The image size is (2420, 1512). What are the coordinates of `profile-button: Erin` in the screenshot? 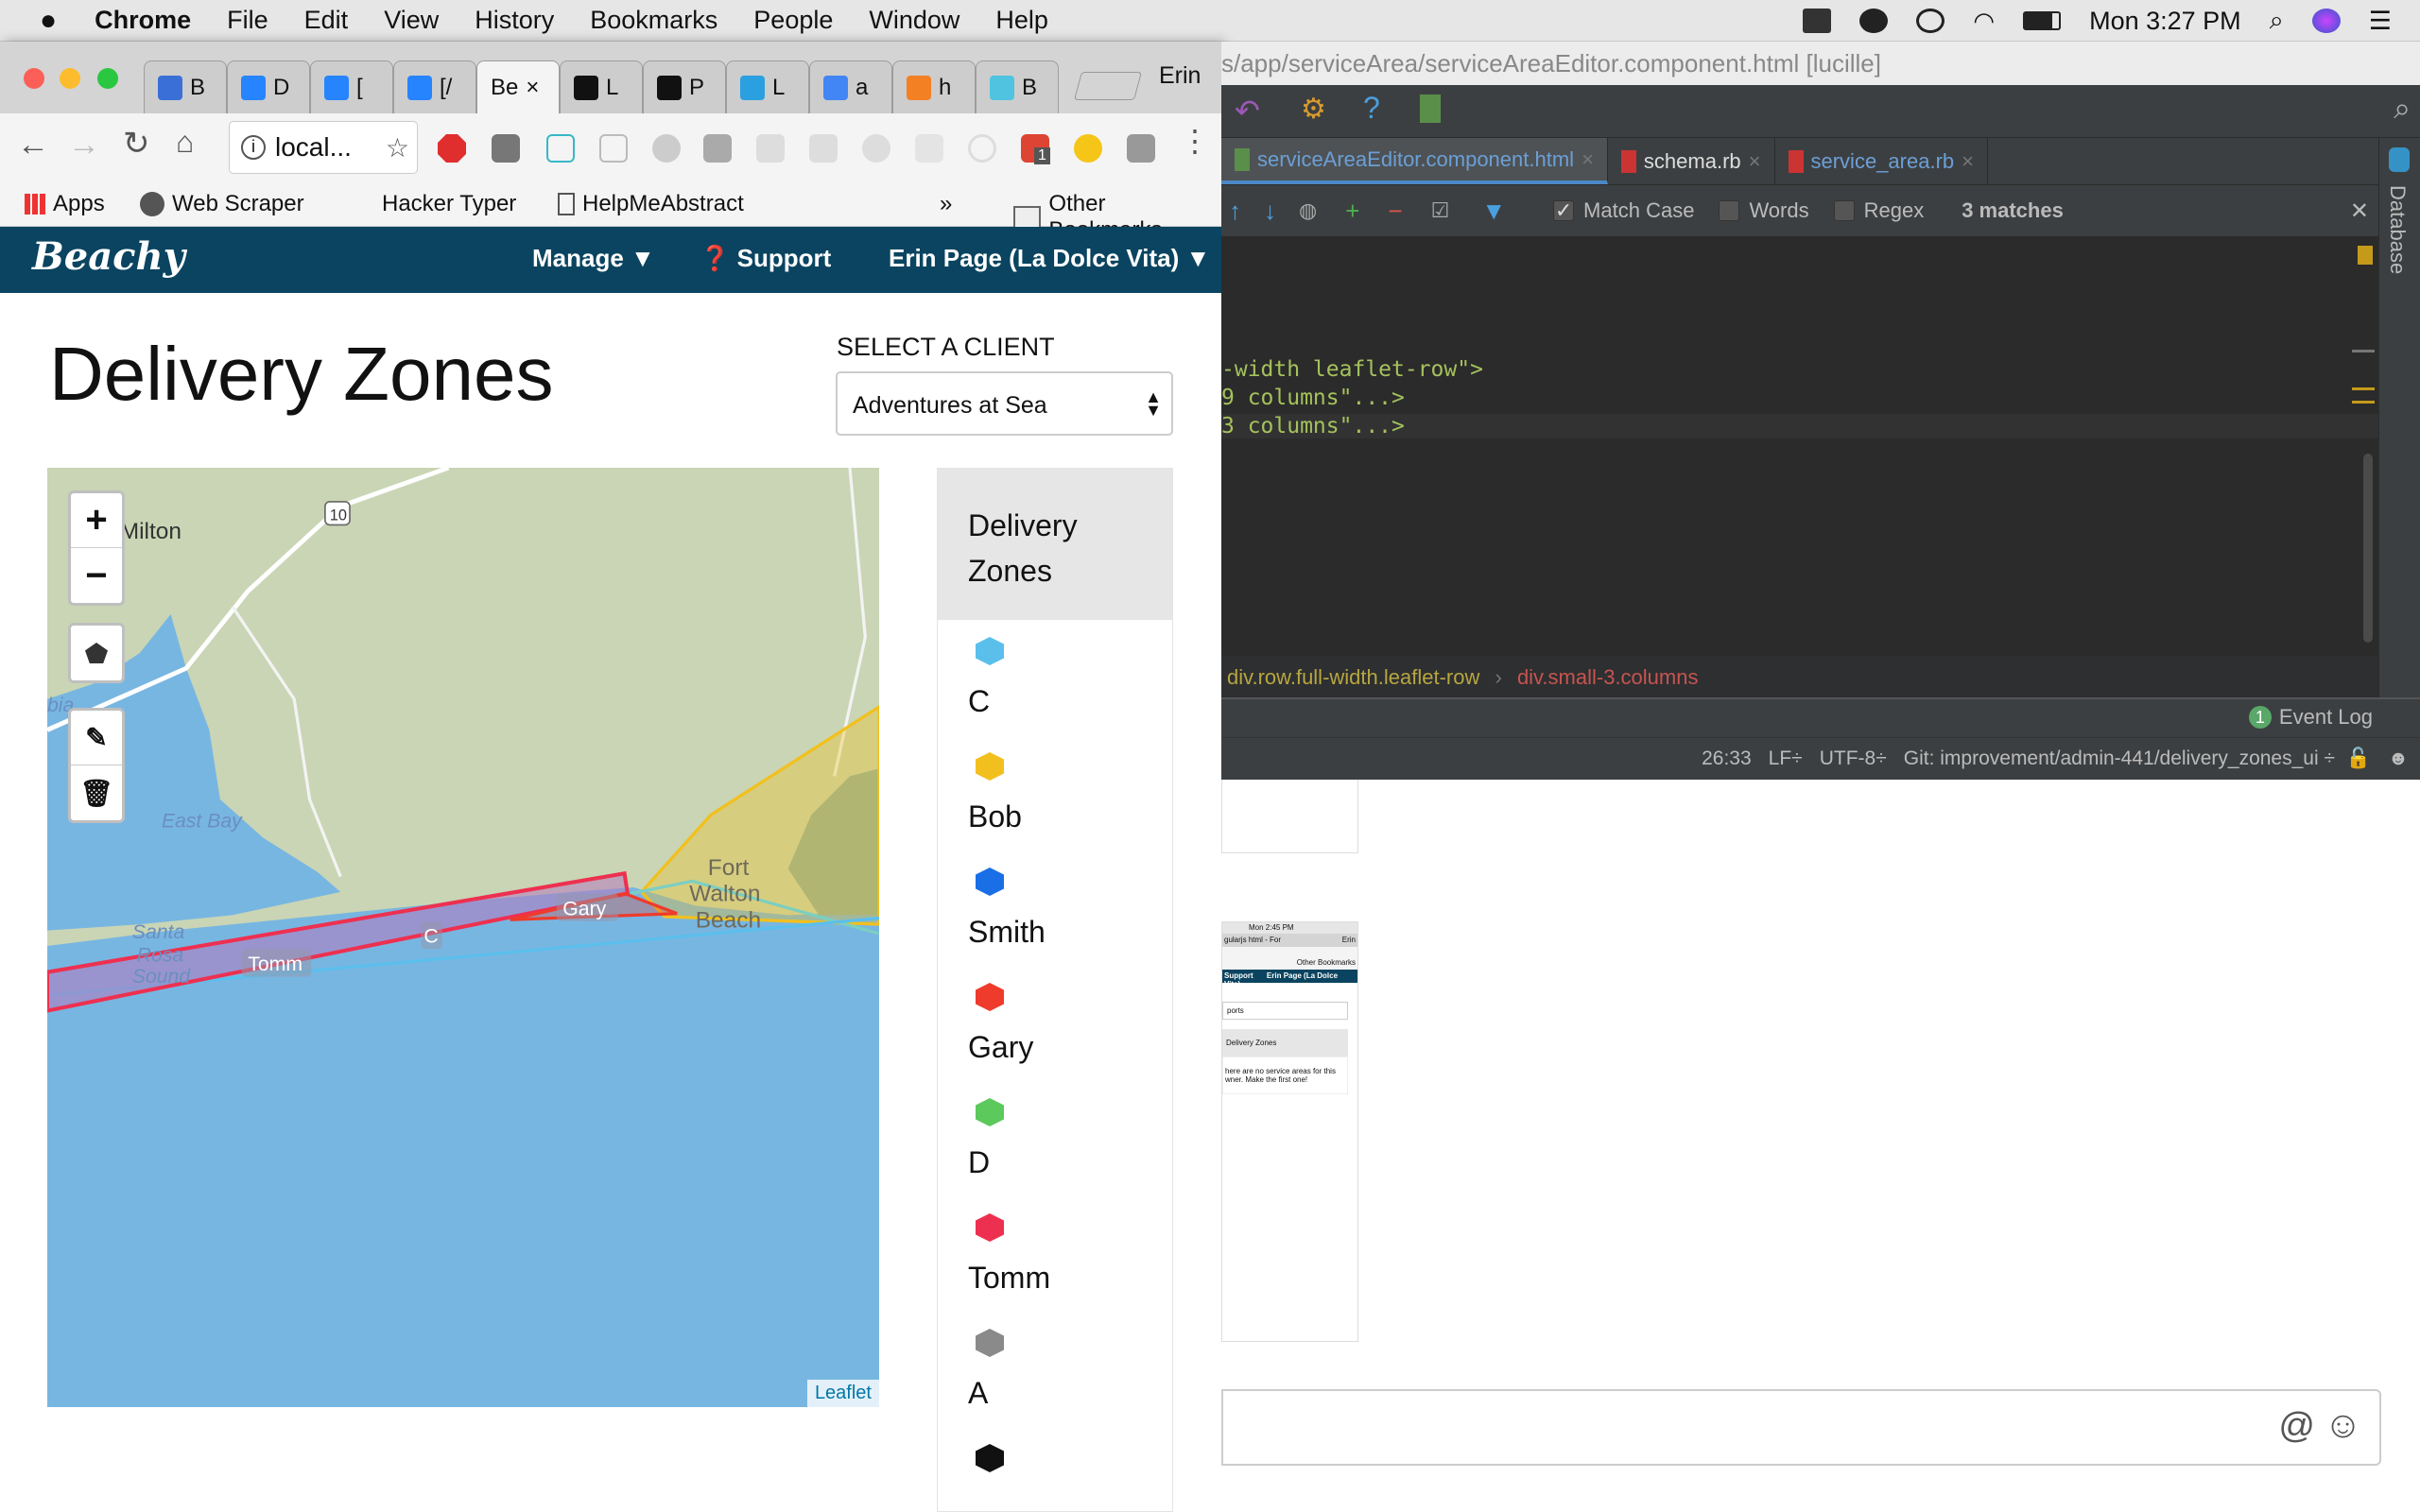 It's located at (1180, 76).